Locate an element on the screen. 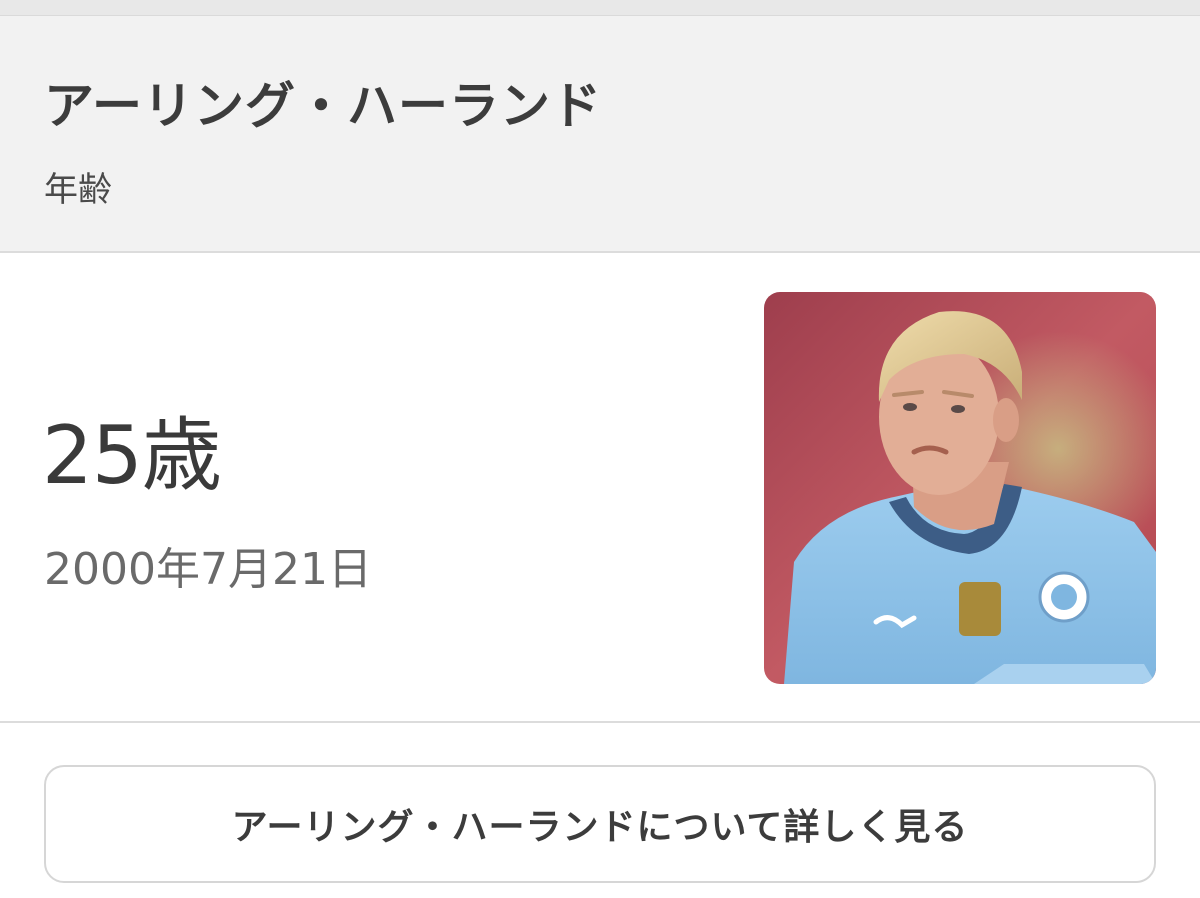  player-photo is located at coordinates (960, 488).